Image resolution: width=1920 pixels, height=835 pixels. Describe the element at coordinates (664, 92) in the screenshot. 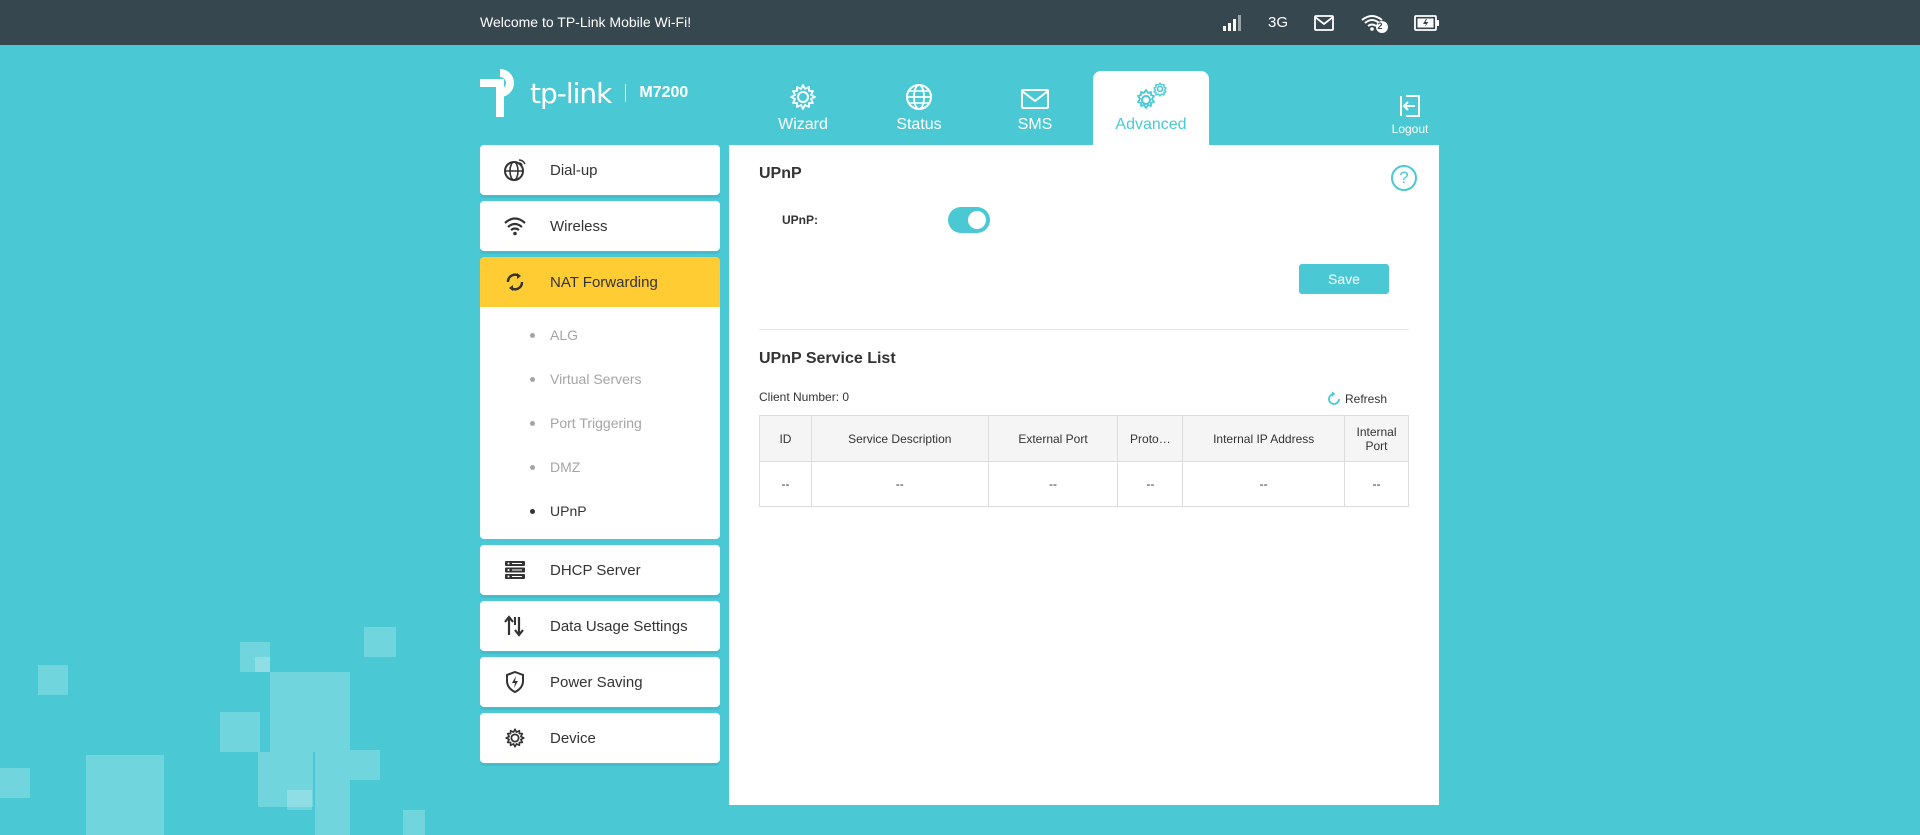

I see `device-model: M7200` at that location.